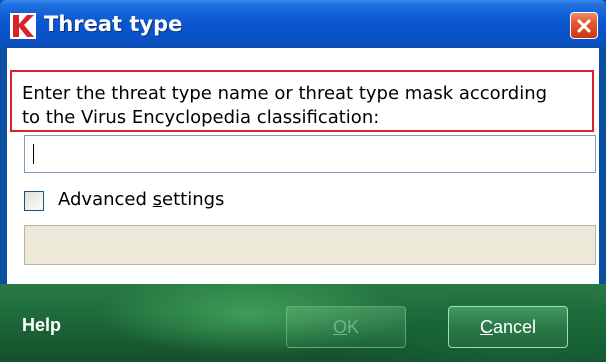  What do you see at coordinates (34, 201) in the screenshot?
I see `advanced-settings-checkbox` at bounding box center [34, 201].